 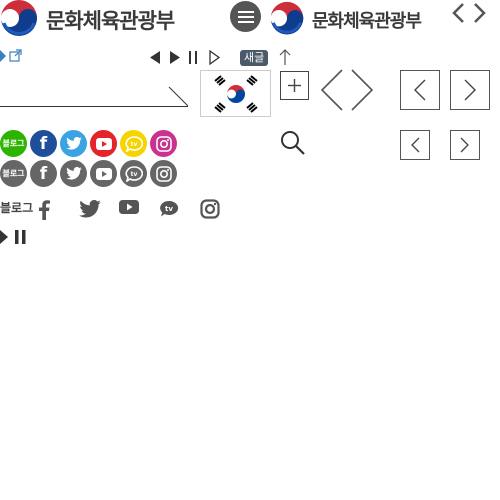 What do you see at coordinates (367, 21) in the screenshot?
I see `ministry-name-alt: 문화체육관광부` at bounding box center [367, 21].